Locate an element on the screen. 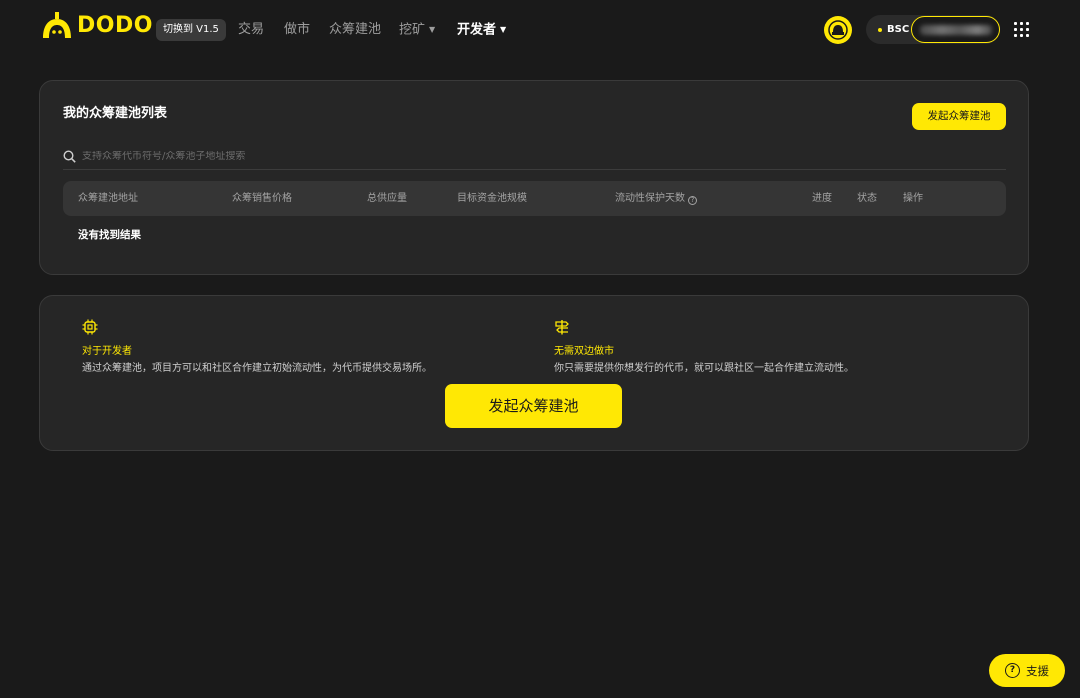  column-liquidity-protection-days: 流动性保护天数? is located at coordinates (656, 198).